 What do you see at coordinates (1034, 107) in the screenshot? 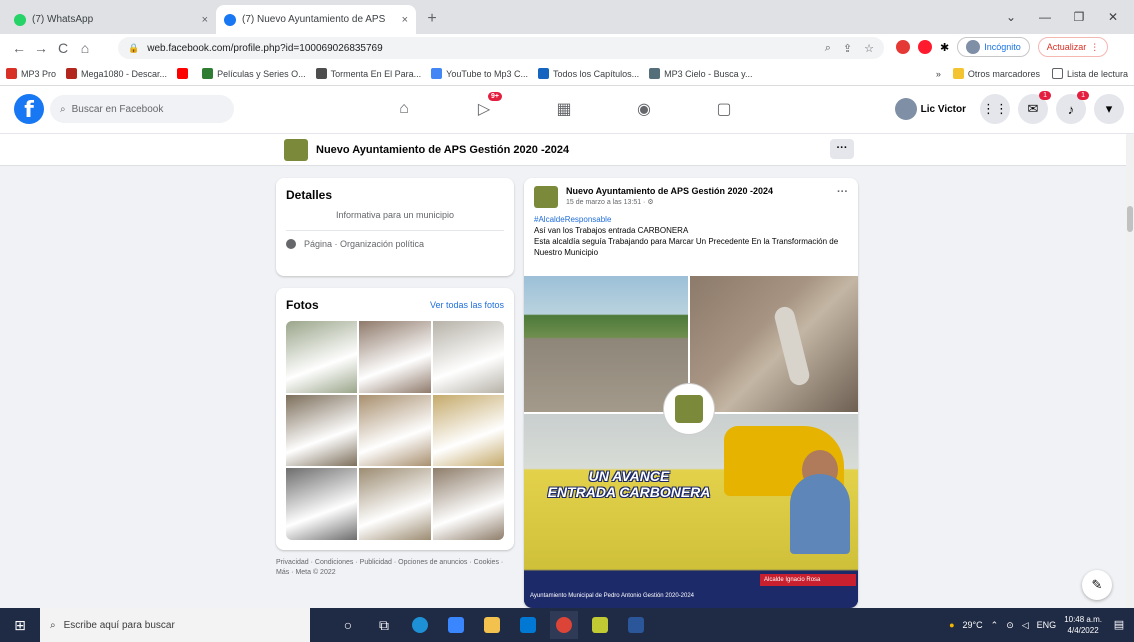
I see `messenger-icon: ✉ 1` at bounding box center [1034, 107].